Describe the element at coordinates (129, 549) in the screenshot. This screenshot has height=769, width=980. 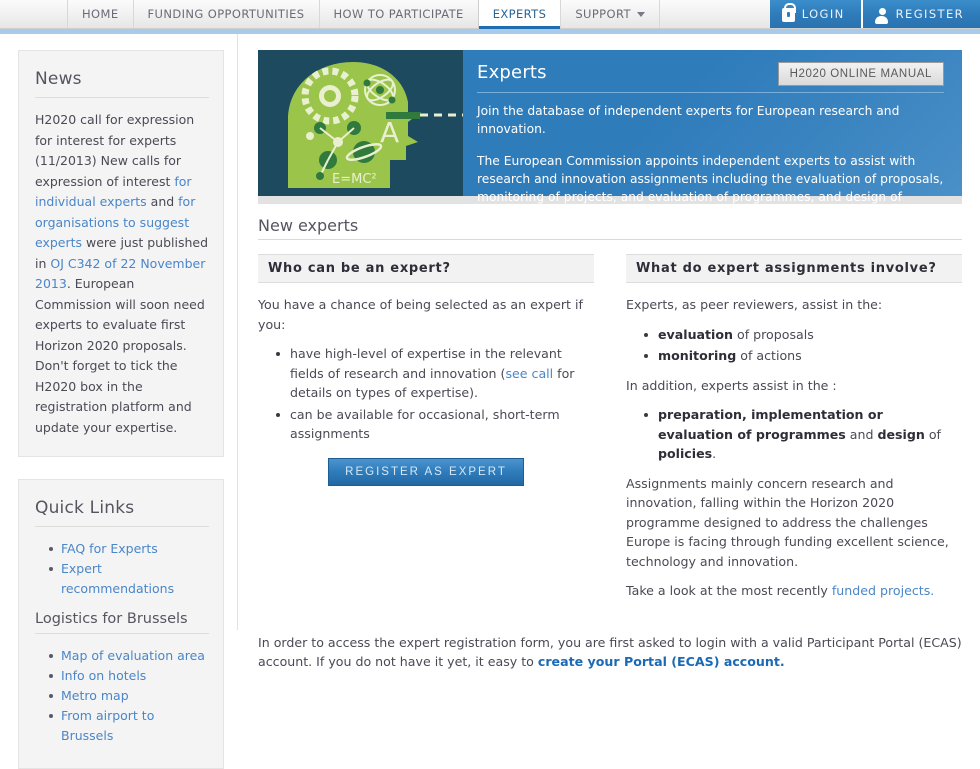
I see `quick-link-item: FAQ for Experts` at that location.